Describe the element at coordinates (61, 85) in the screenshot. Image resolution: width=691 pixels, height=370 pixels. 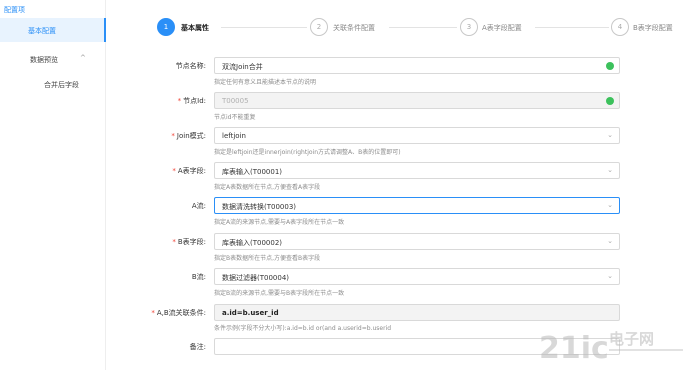
I see `sidebar-item-merged-fields: 合并后字段` at that location.